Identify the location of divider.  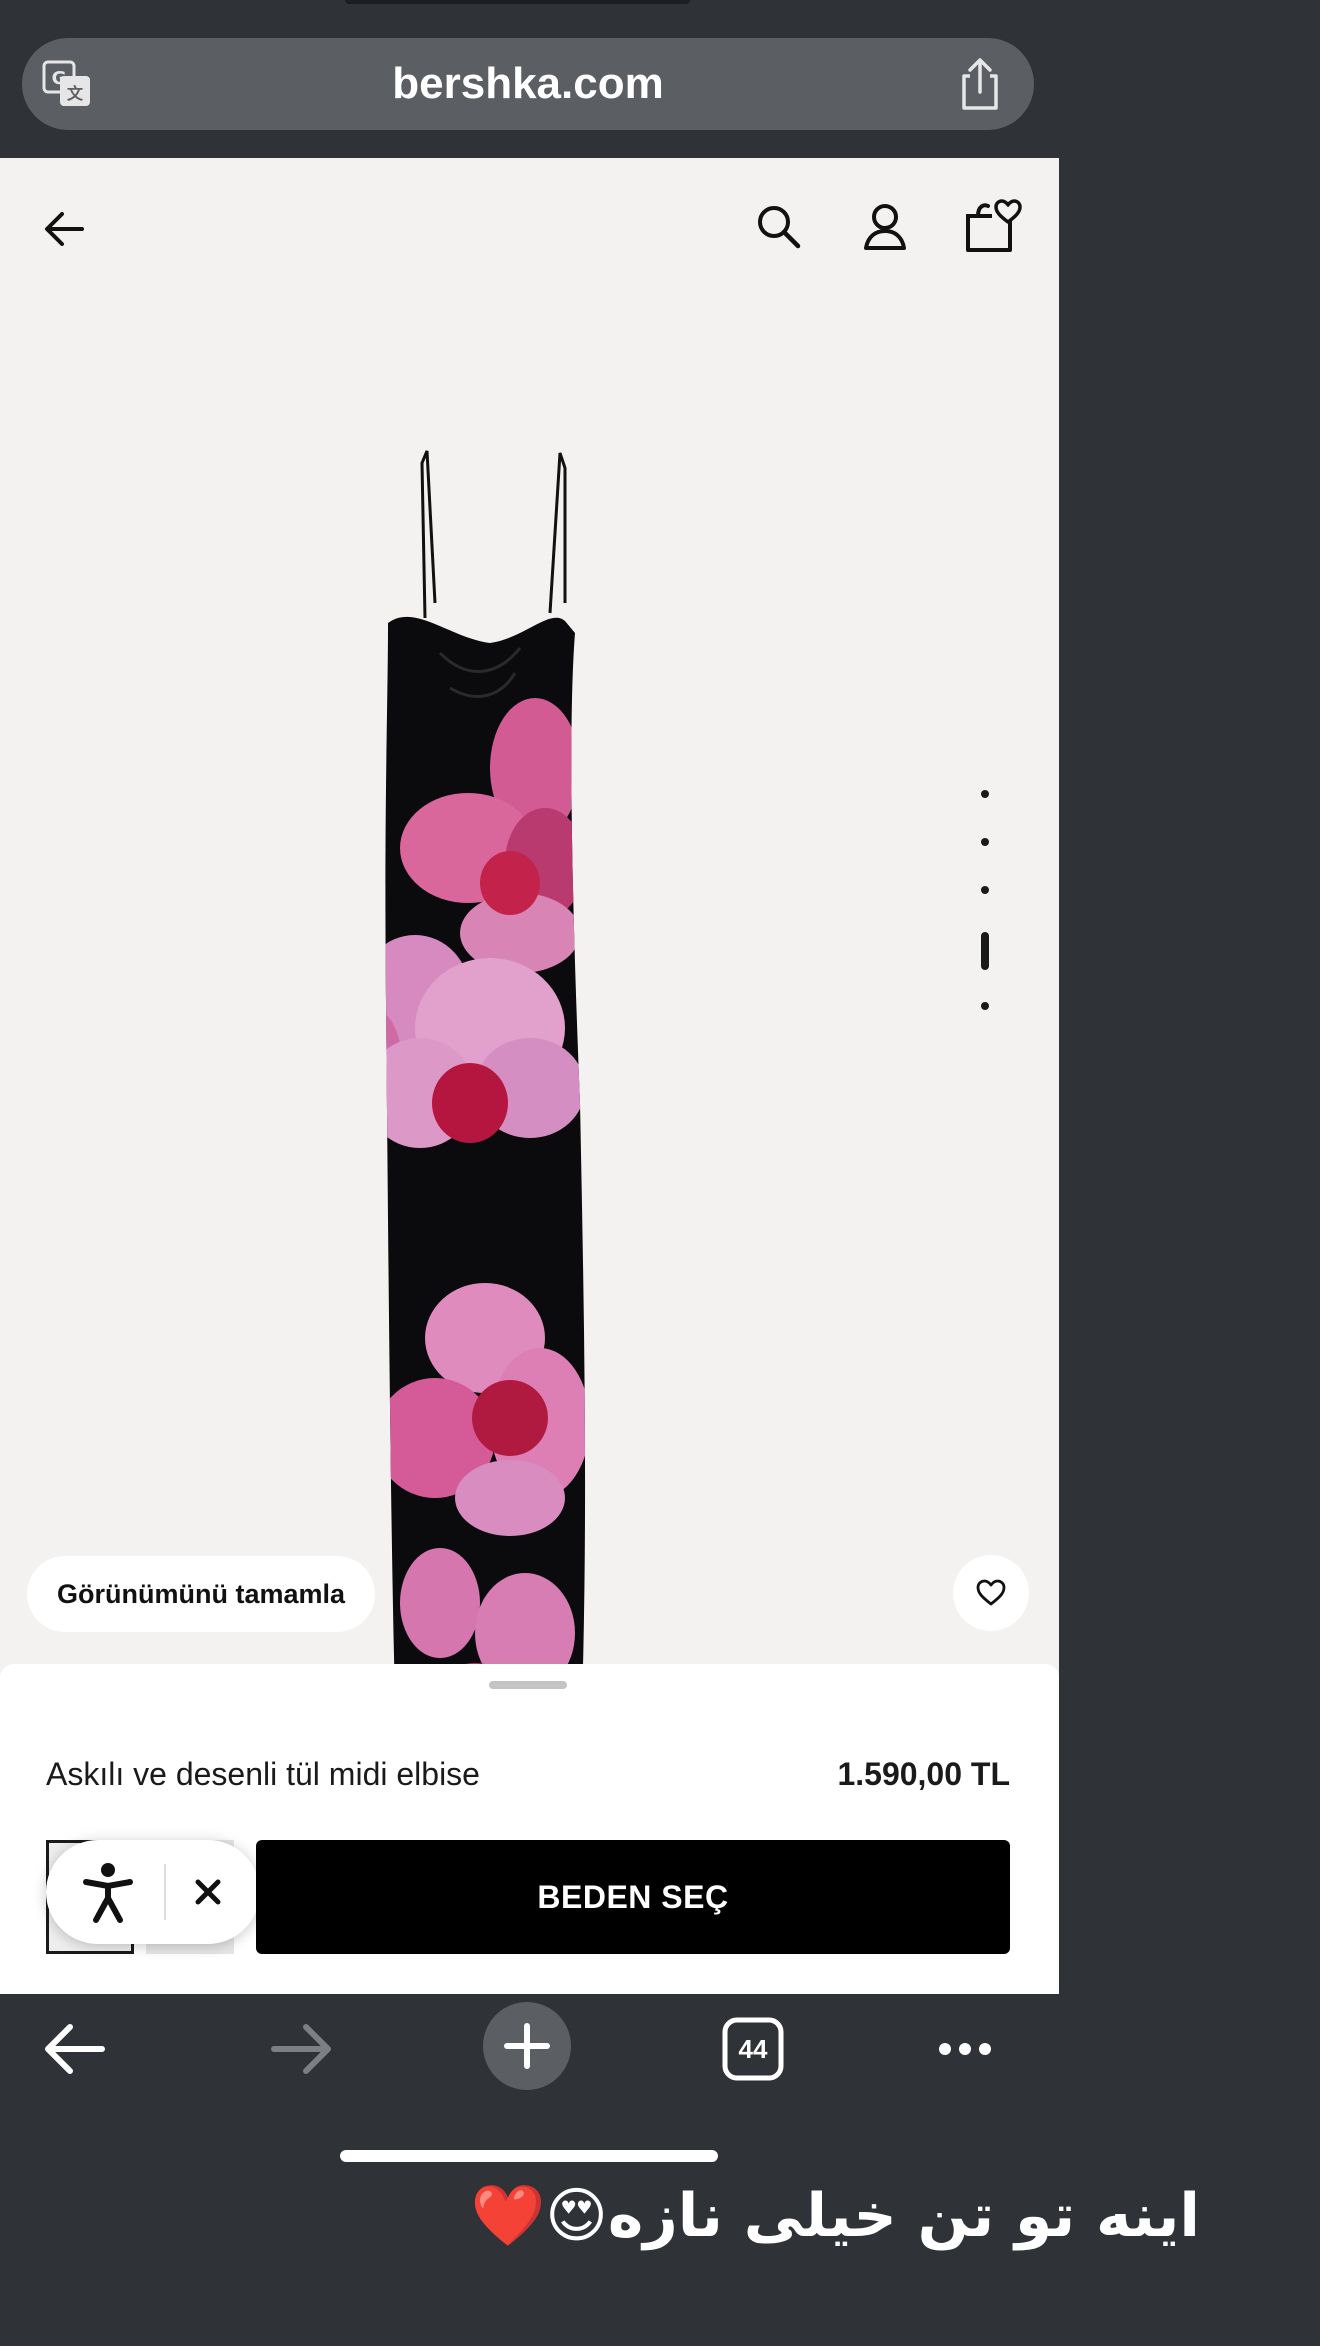
(165, 1892).